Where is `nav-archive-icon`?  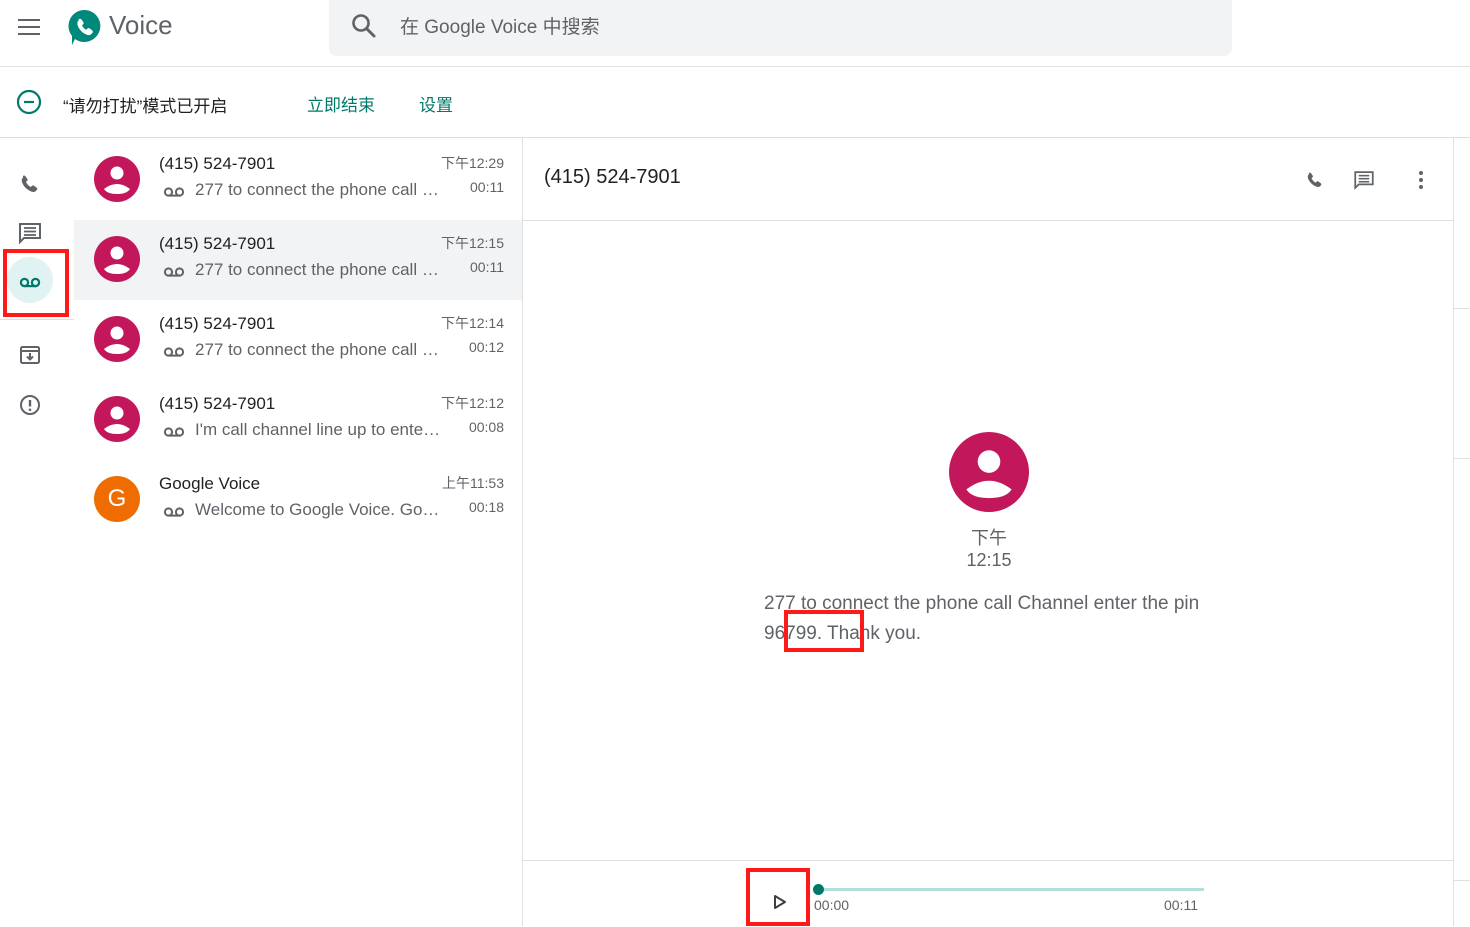
nav-archive-icon is located at coordinates (30, 355).